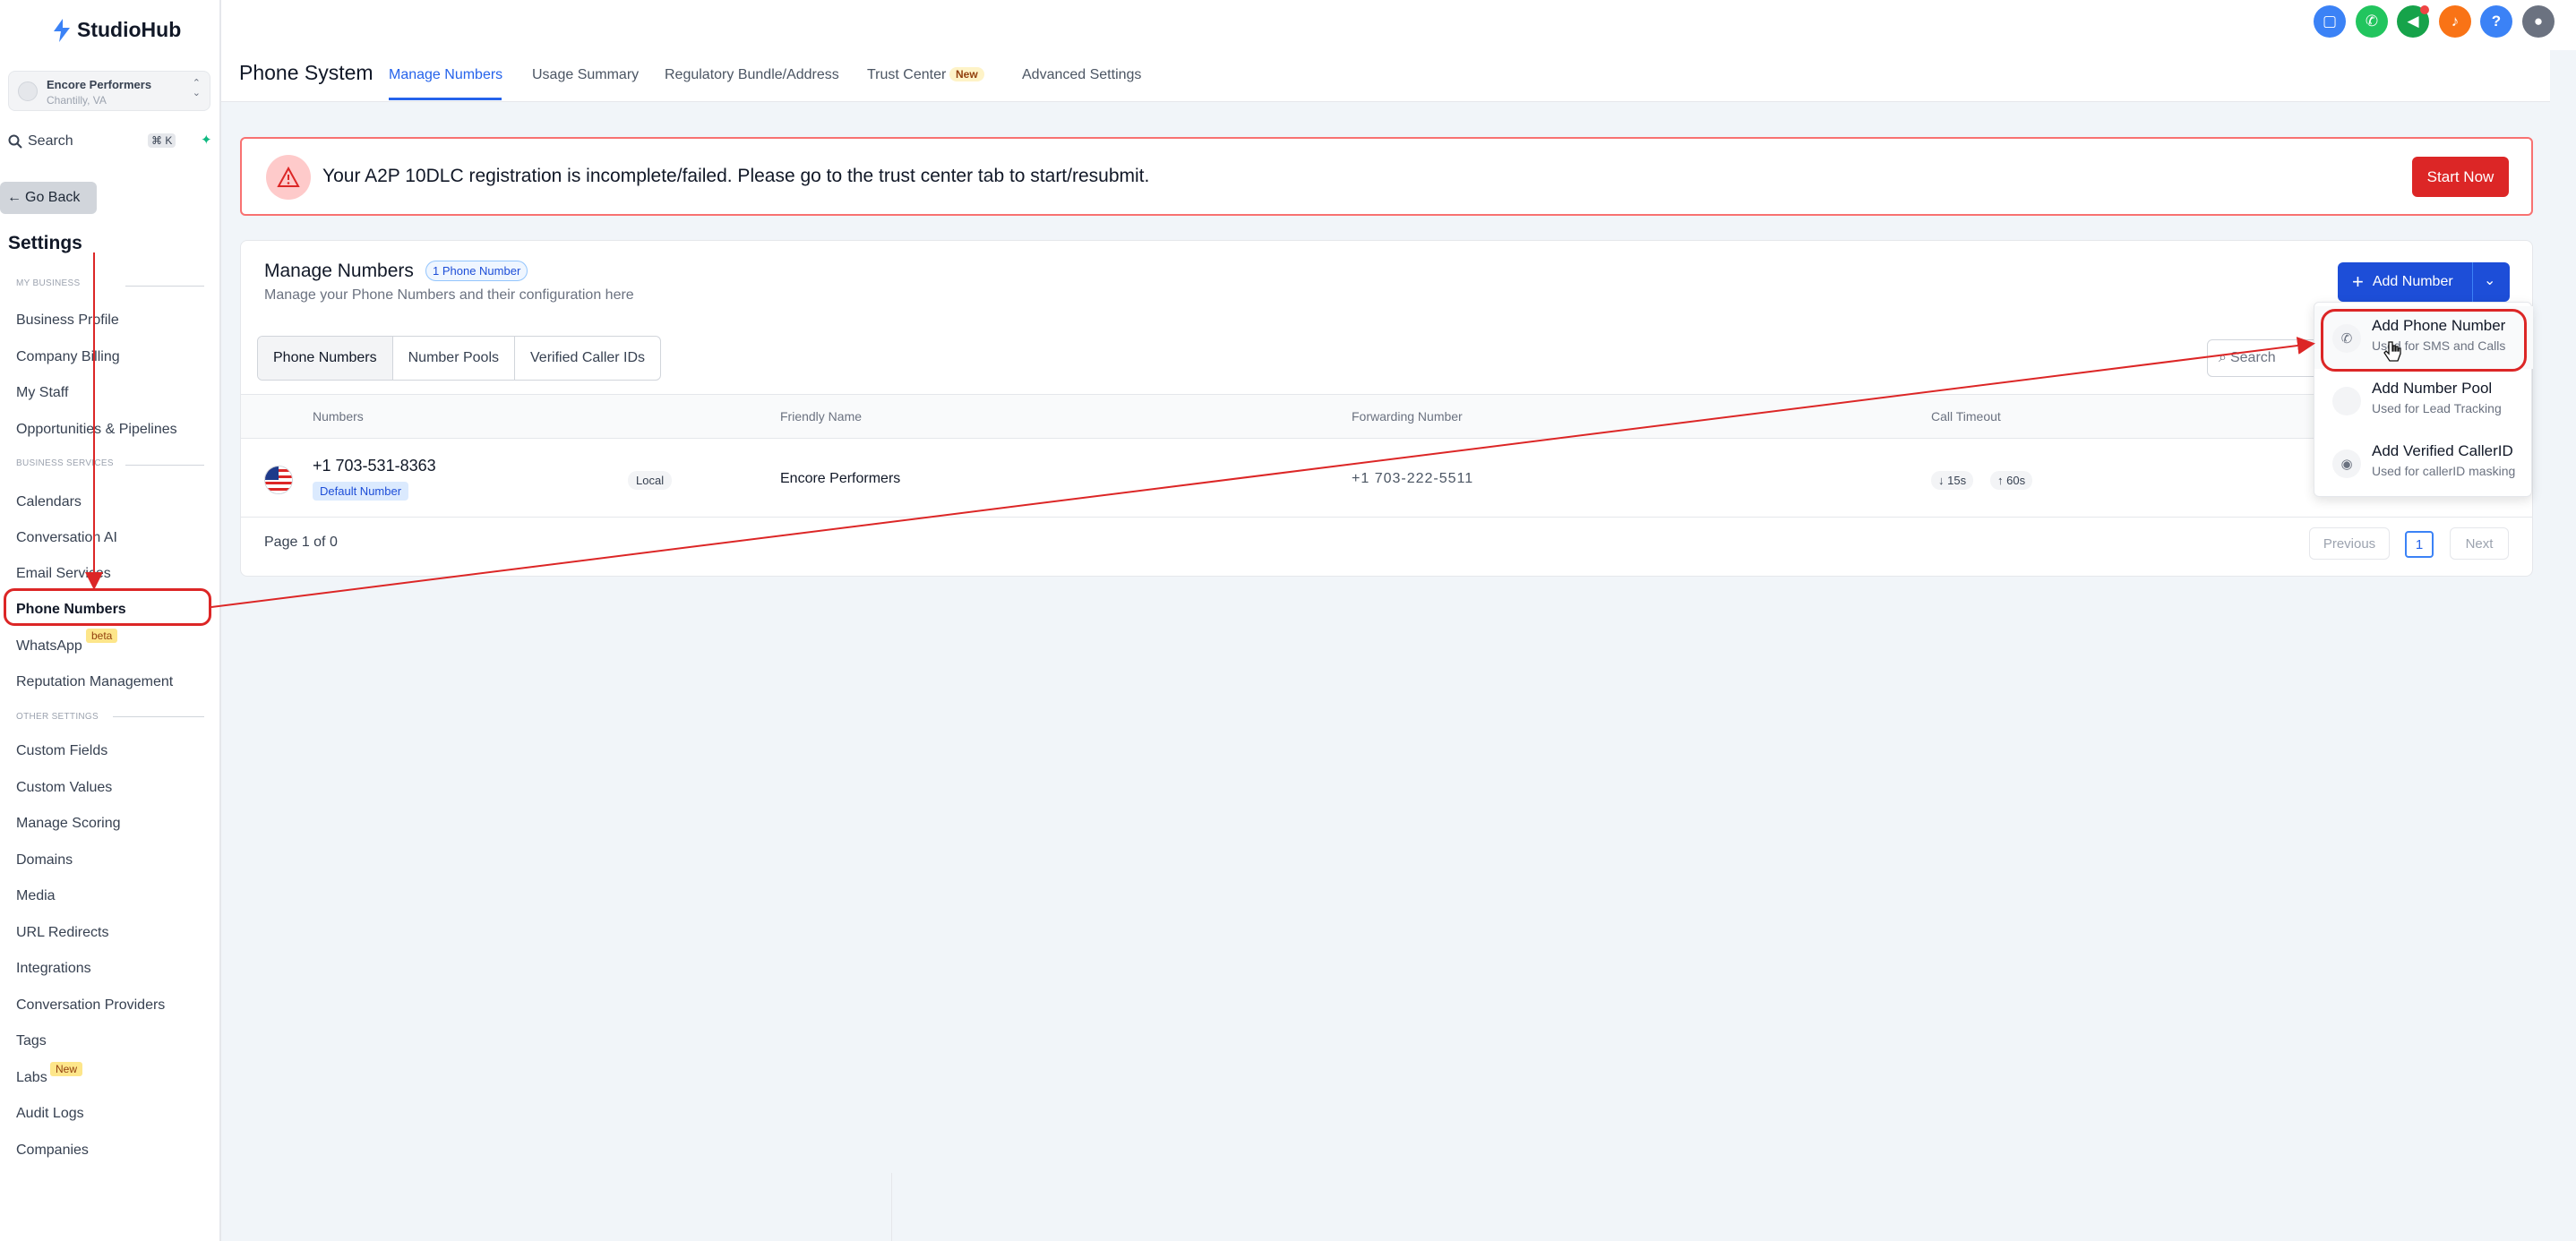  Describe the element at coordinates (2330, 21) in the screenshot. I see `chat-icon: ▢` at that location.